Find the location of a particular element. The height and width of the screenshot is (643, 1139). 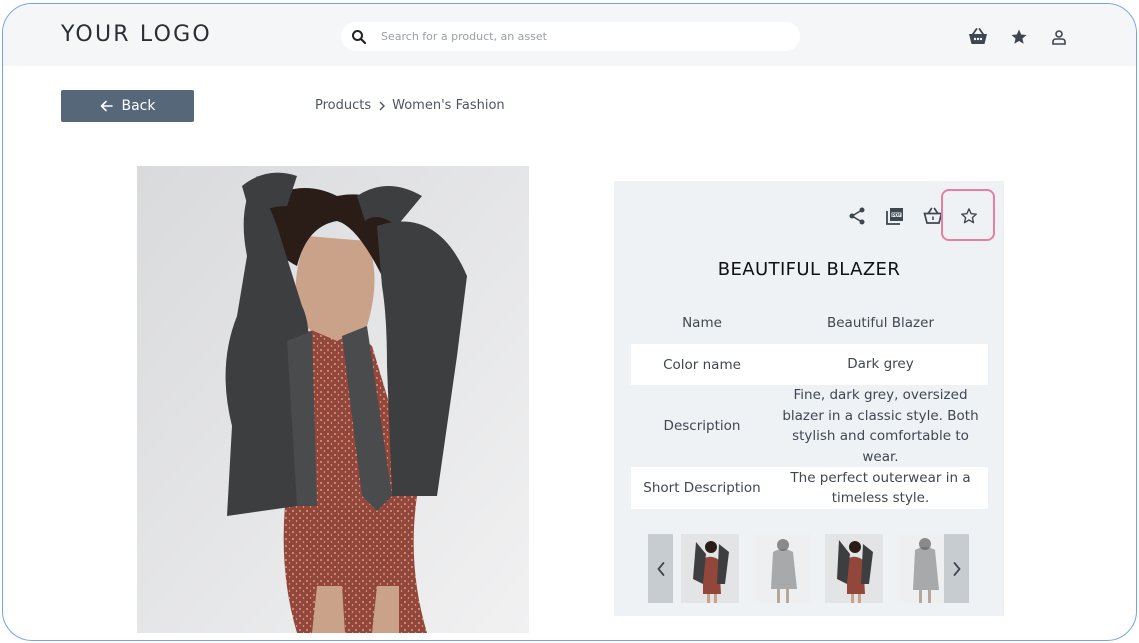

back-button-label: Back is located at coordinates (138, 106).